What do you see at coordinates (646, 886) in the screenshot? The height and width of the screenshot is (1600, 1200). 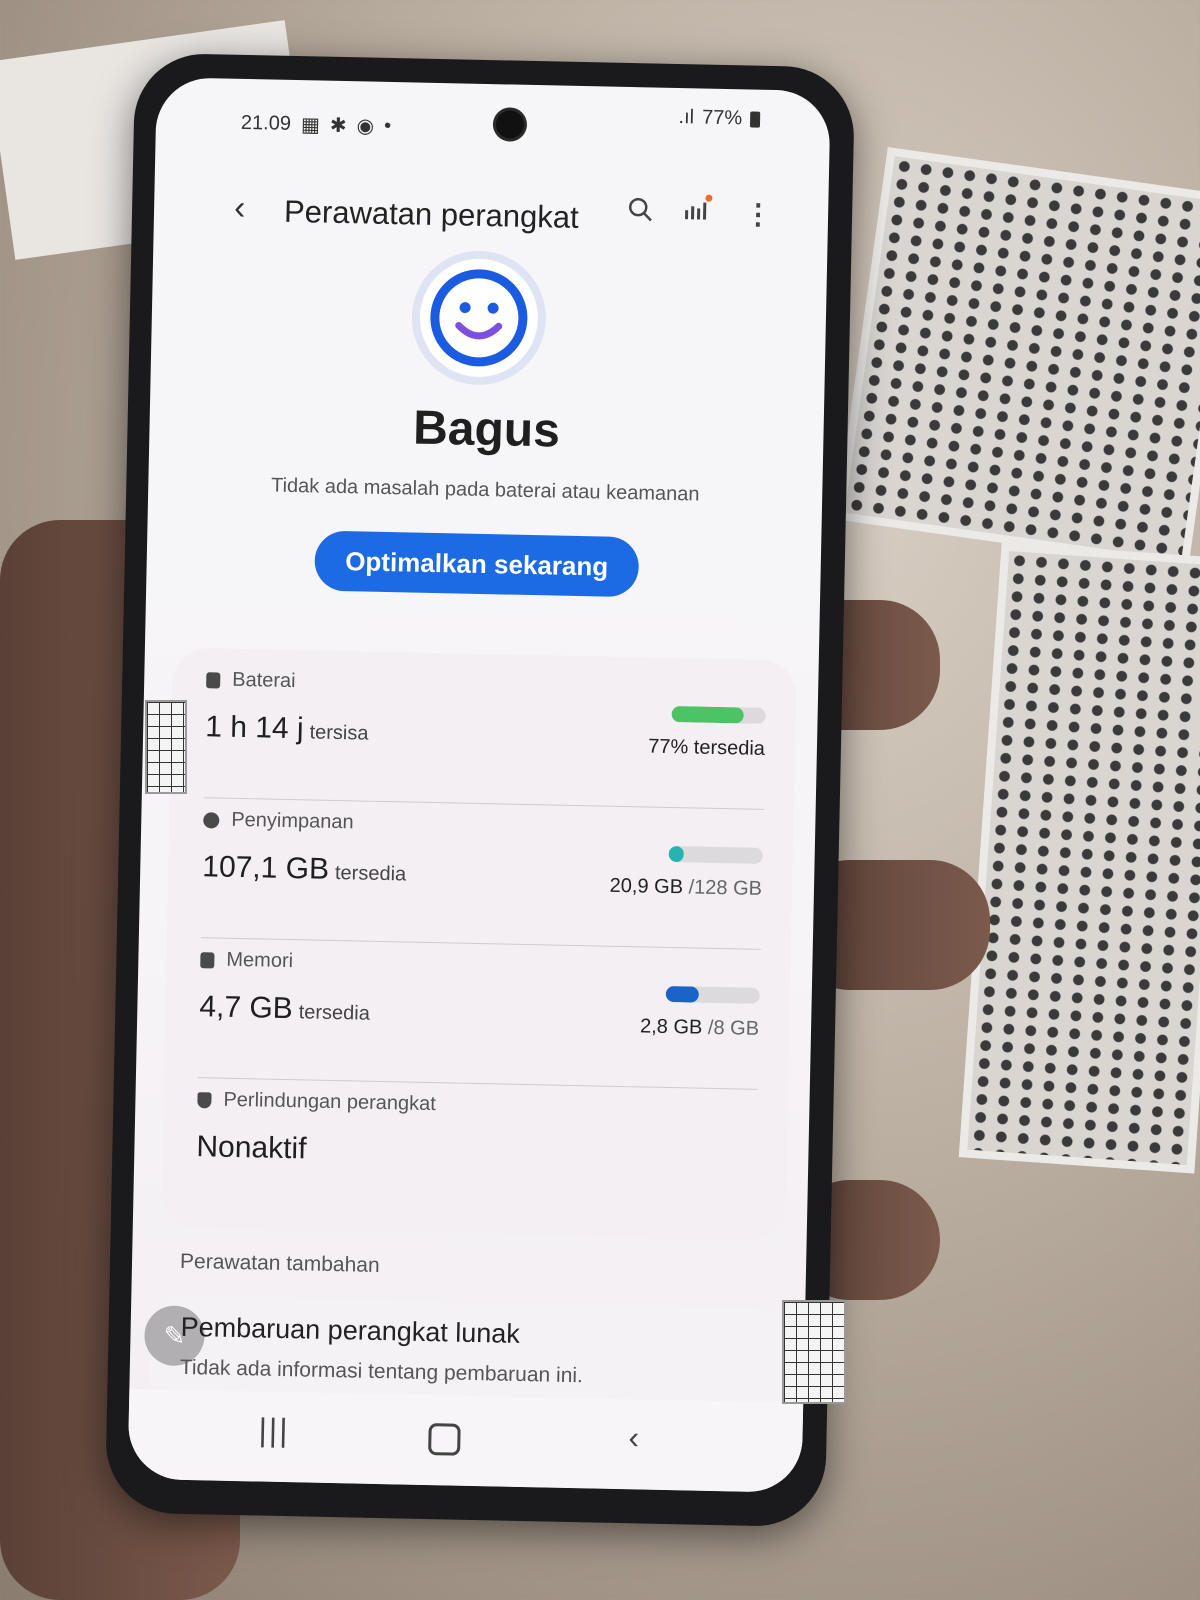 I see `storage-used: 20,9 GB` at bounding box center [646, 886].